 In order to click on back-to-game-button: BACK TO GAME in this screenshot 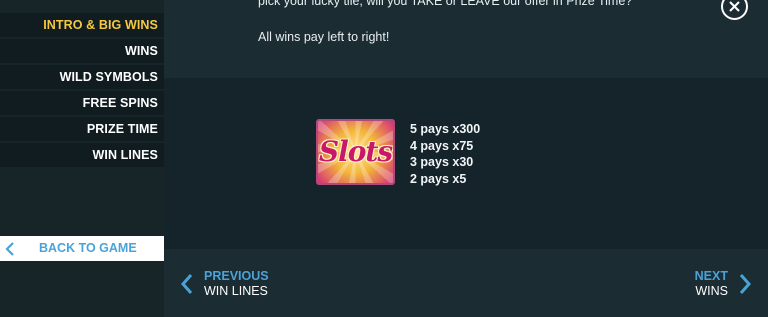, I will do `click(82, 248)`.